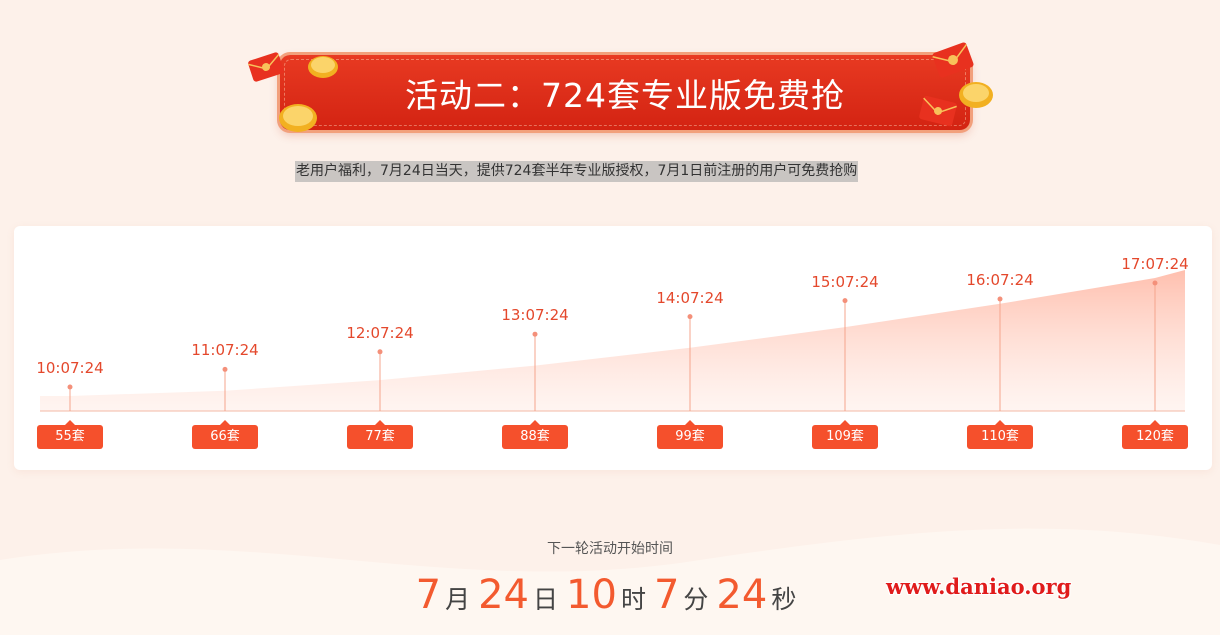 The height and width of the screenshot is (635, 1220). Describe the element at coordinates (546, 599) in the screenshot. I see `countdown-day-unit: 日` at that location.